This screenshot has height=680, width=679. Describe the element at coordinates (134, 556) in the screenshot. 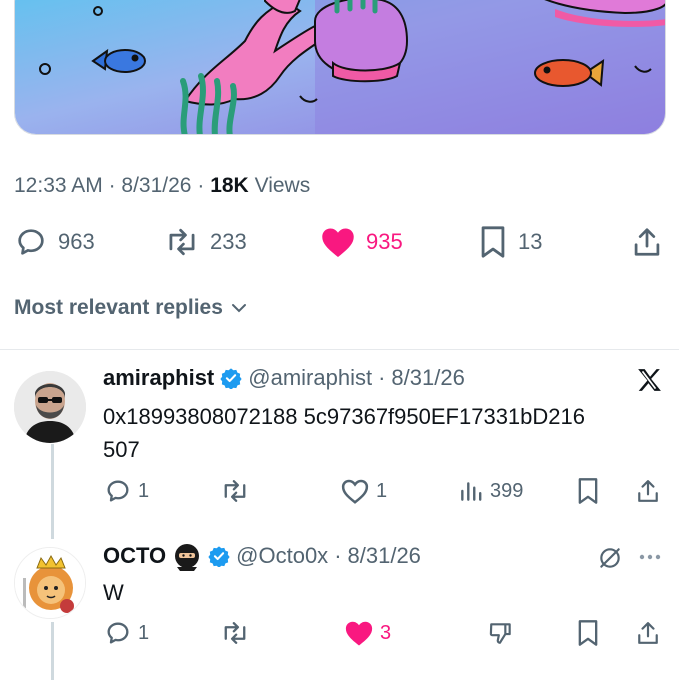

I see `author-name: OCTO` at that location.